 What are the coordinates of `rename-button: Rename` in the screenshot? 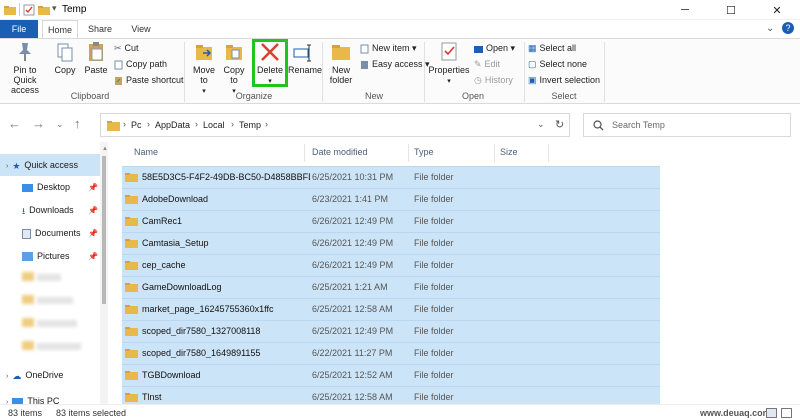 It's located at (305, 58).